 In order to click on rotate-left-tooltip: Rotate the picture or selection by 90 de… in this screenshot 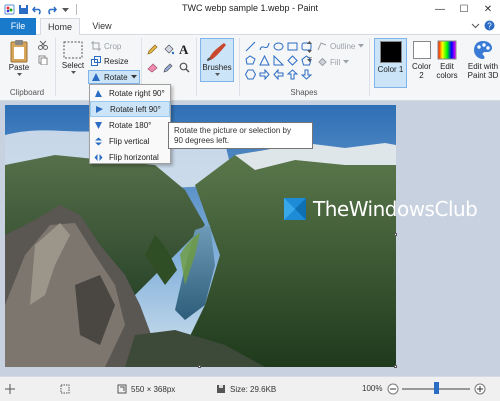, I will do `click(240, 135)`.